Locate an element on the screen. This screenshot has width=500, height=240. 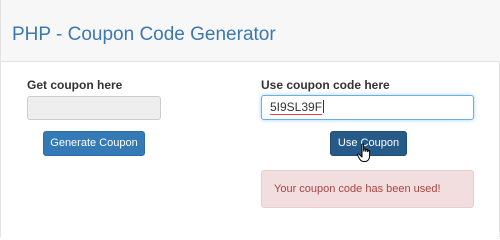
coupon-code-input: 5I9SL39F is located at coordinates (367, 107).